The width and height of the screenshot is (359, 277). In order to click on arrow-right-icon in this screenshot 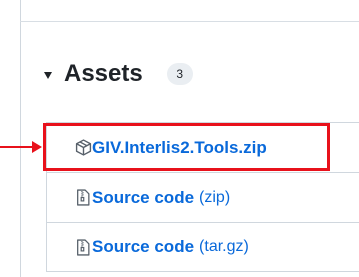, I will do `click(37, 147)`.